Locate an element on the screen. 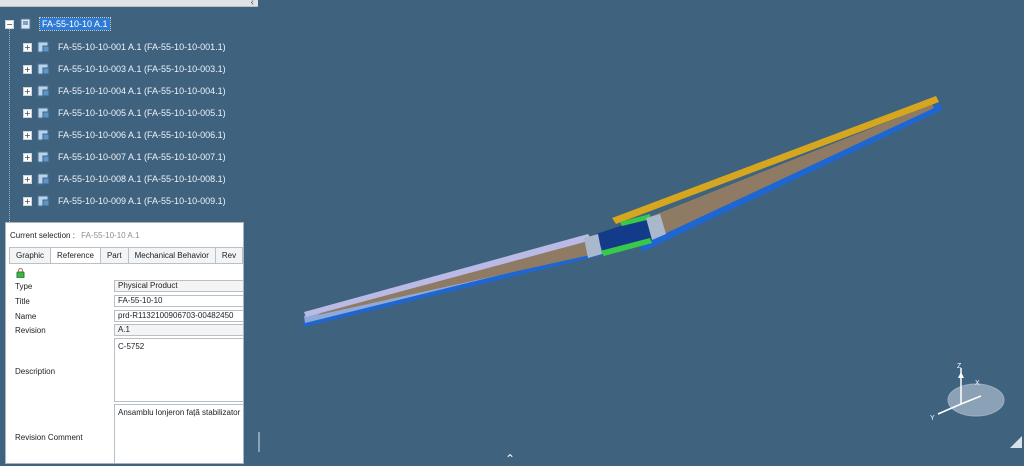 This screenshot has width=1024, height=466. revision-label: Revision is located at coordinates (30, 330).